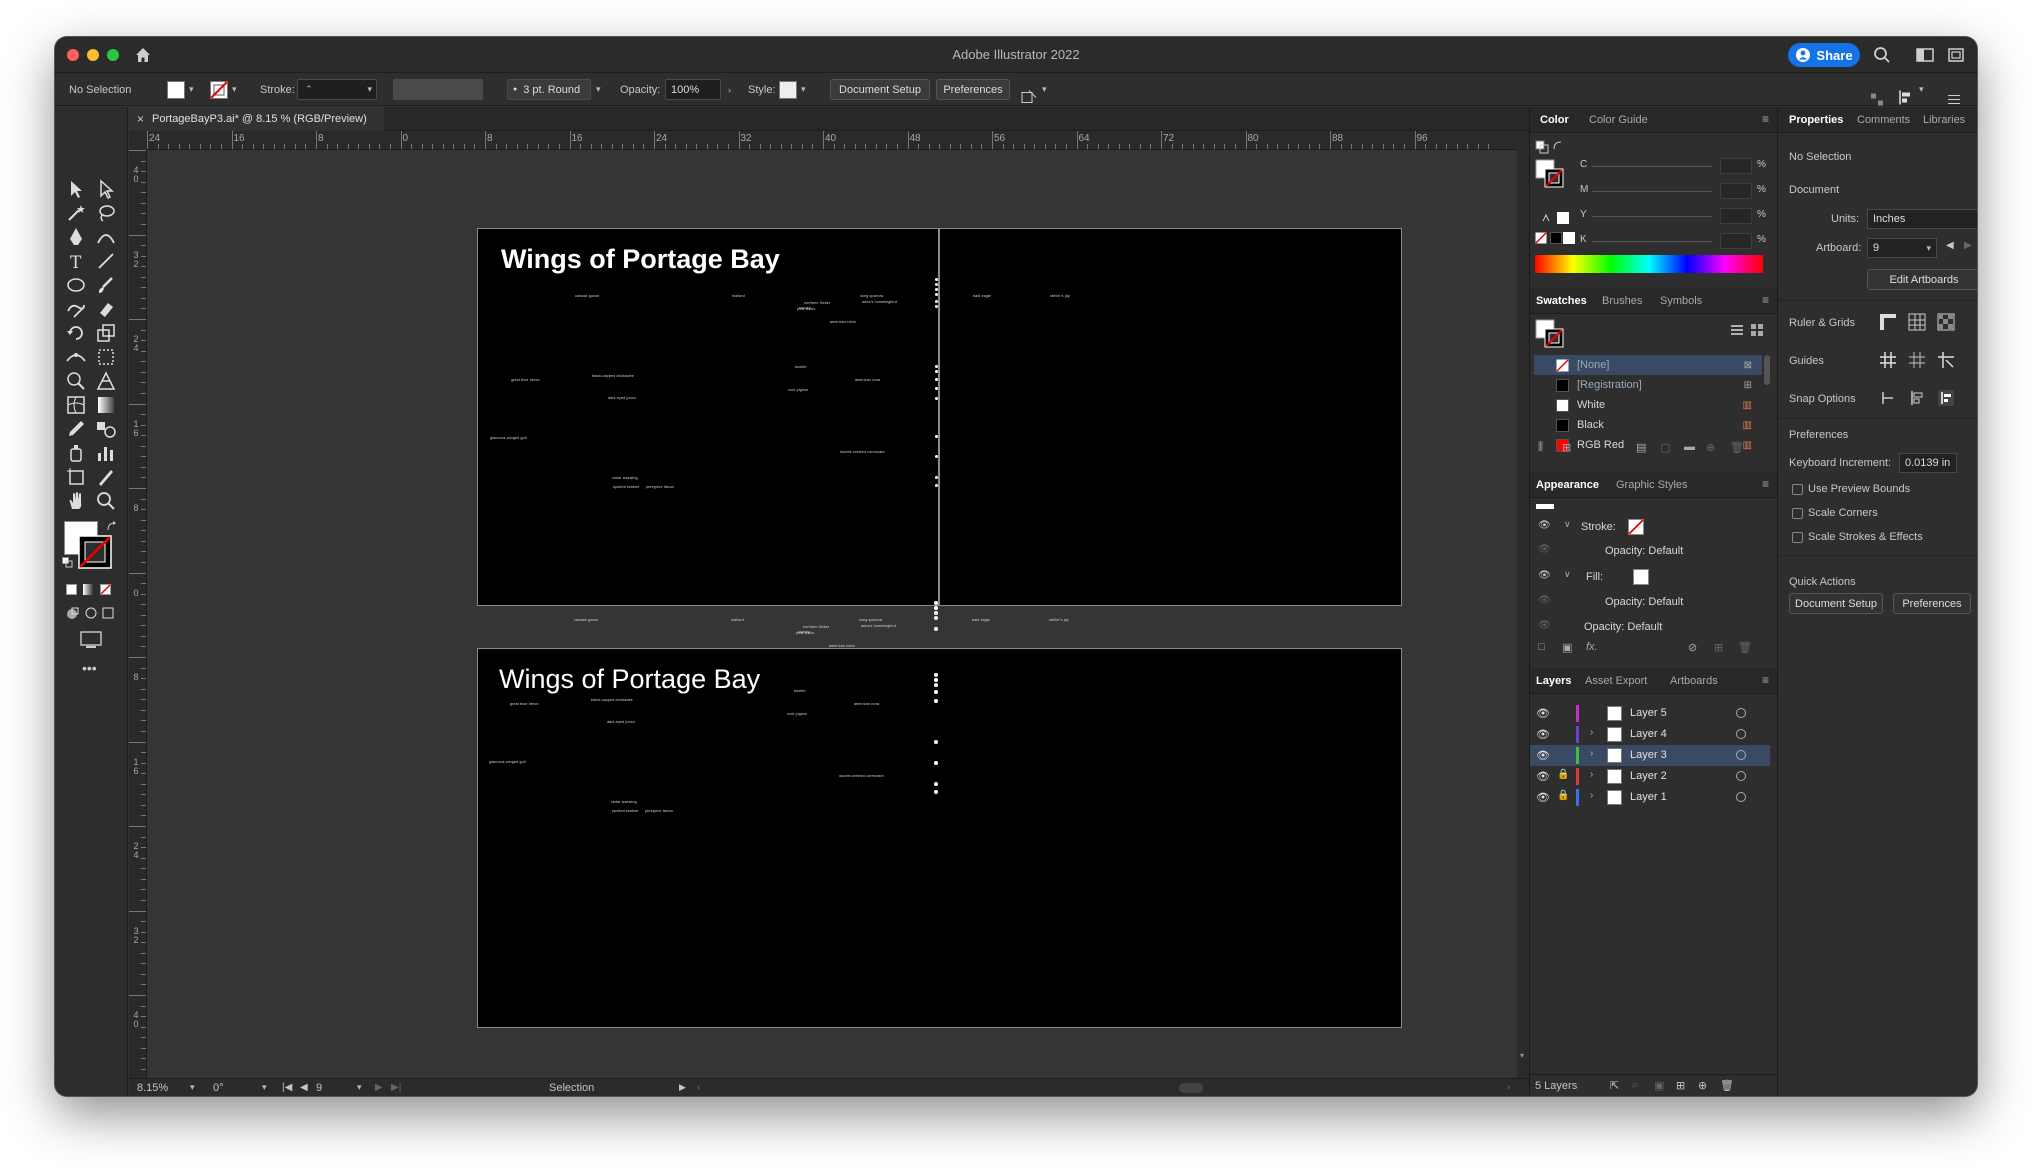 This screenshot has height=1169, width=2032. Describe the element at coordinates (1550, 334) in the screenshot. I see `swatch-fill-stroke-icon` at that location.